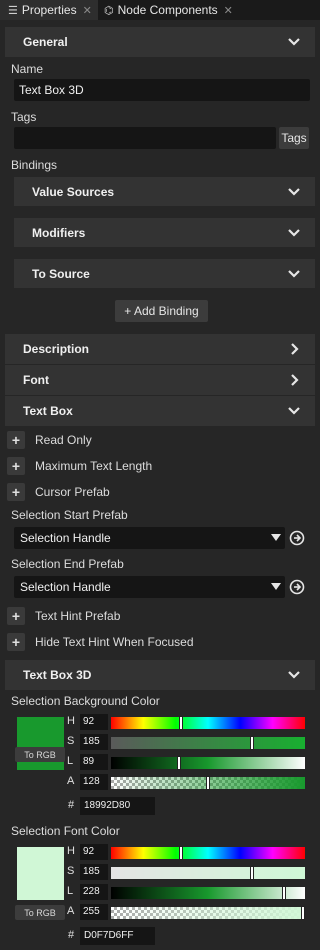 The image size is (320, 950). I want to click on selection-end-value: Selection Handle, so click(65, 587).